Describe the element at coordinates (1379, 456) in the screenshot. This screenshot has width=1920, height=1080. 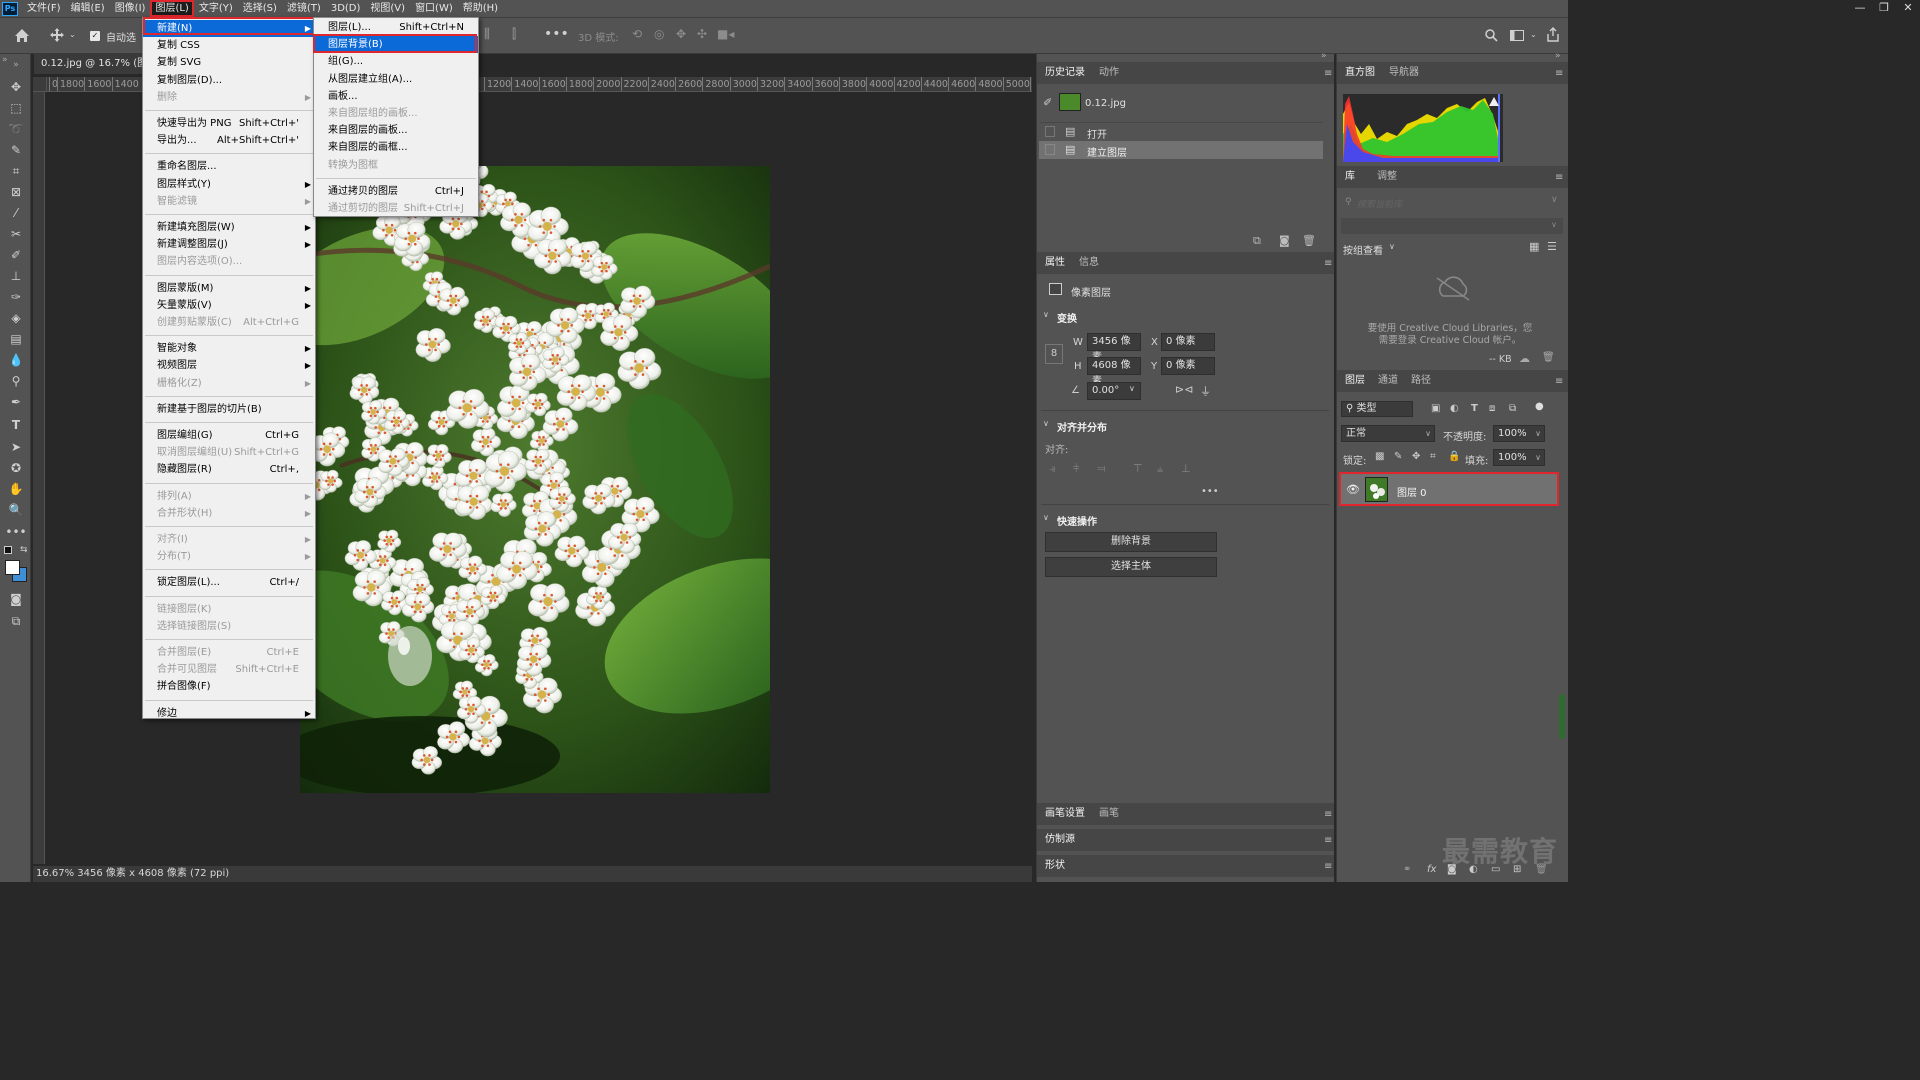
I see `lock-transparency-icon: ▩` at that location.